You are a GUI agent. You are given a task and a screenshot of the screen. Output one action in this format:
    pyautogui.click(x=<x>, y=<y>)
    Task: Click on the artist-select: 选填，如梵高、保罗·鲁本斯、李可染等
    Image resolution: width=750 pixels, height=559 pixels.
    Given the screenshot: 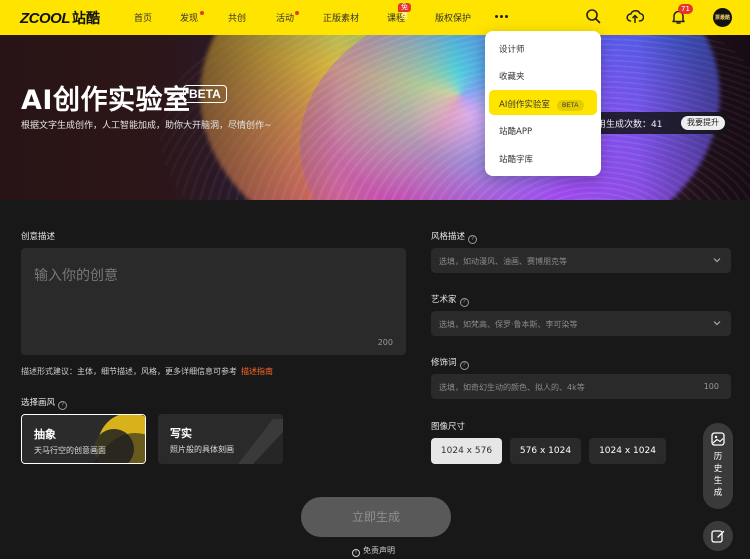 What is the action you would take?
    pyautogui.click(x=581, y=323)
    